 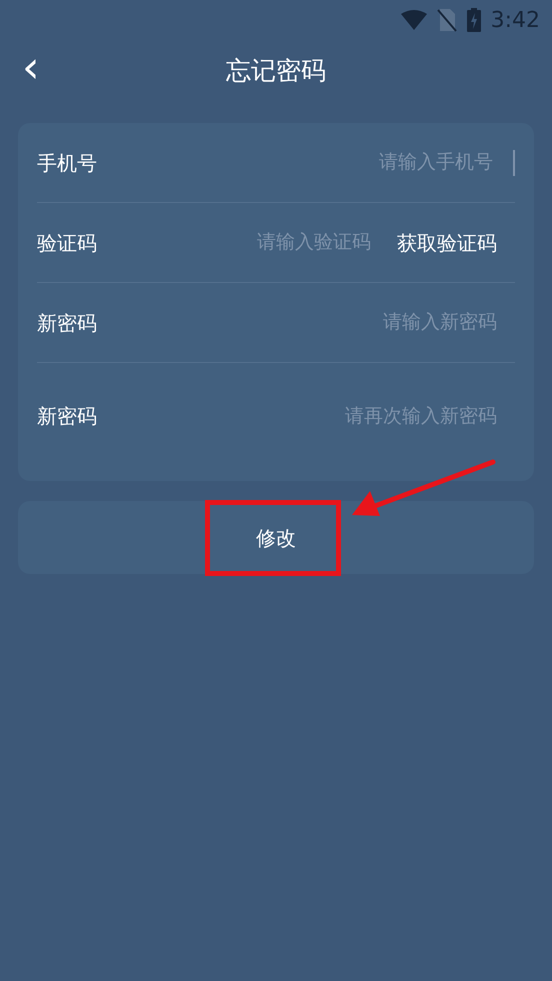 I want to click on get-code-button: 获取验证码, so click(x=449, y=243).